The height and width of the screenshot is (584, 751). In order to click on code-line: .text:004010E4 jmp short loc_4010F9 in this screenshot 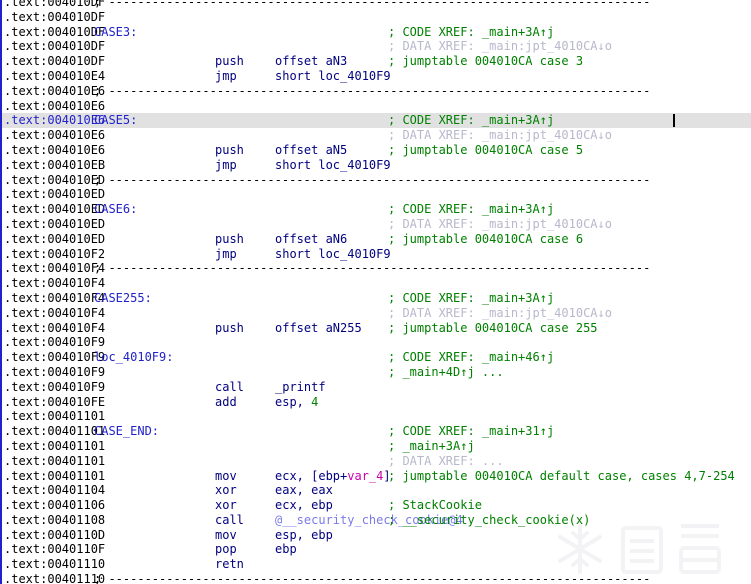, I will do `click(375, 76)`.